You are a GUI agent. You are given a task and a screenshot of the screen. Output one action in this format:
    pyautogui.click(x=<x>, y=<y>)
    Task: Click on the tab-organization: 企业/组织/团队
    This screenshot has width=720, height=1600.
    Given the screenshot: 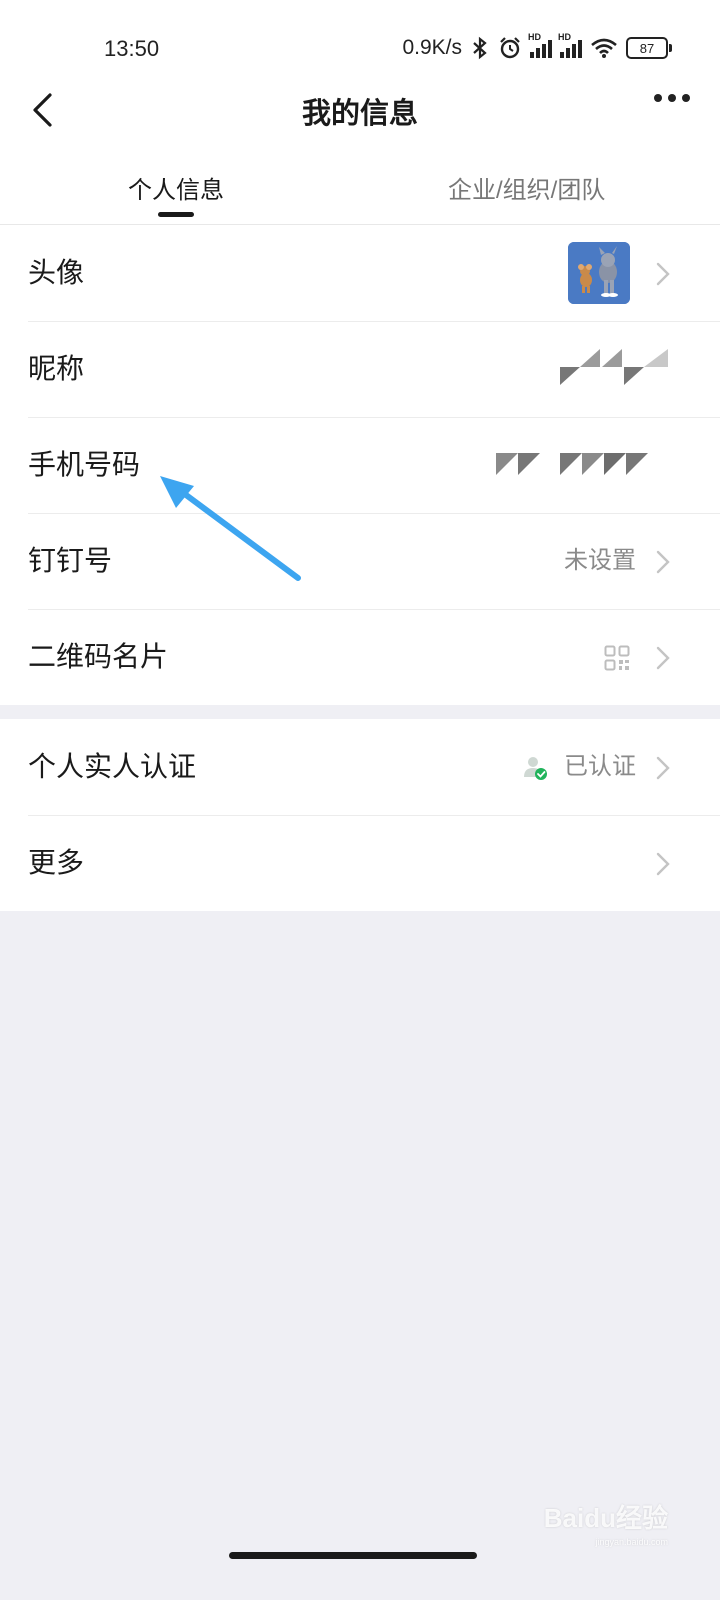 What is the action you would take?
    pyautogui.click(x=526, y=187)
    